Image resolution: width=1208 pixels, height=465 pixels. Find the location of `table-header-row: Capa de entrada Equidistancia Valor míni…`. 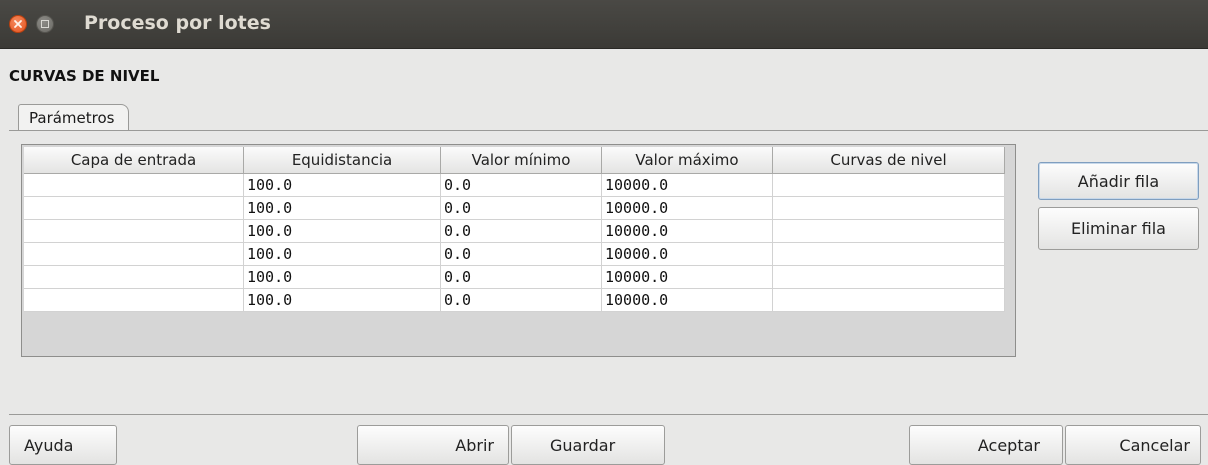

table-header-row: Capa de entrada Equidistancia Valor míni… is located at coordinates (514, 160).